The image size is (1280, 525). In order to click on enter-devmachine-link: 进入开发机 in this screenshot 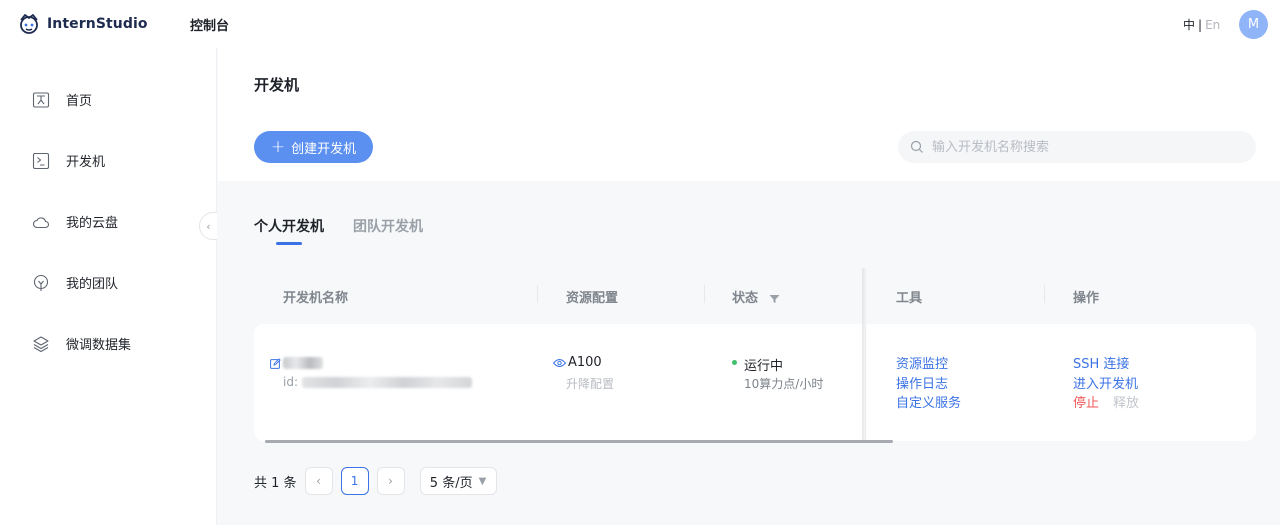, I will do `click(1106, 385)`.